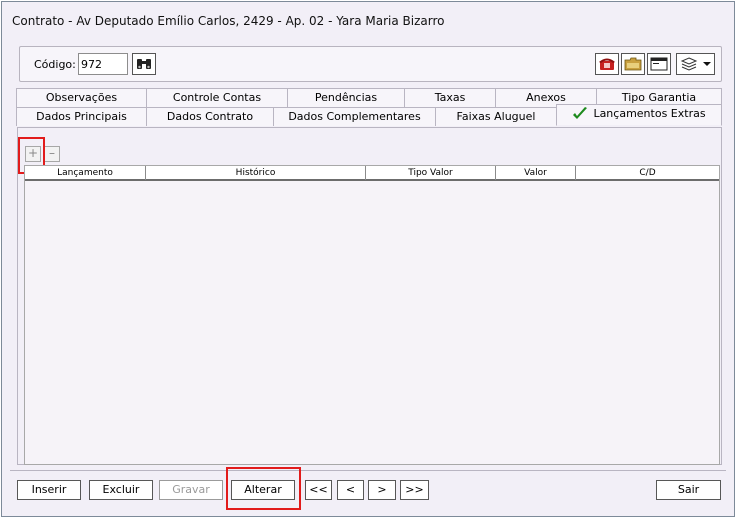 The width and height of the screenshot is (736, 519). What do you see at coordinates (431, 173) in the screenshot?
I see `col-tipo-valor: Tipo Valor` at bounding box center [431, 173].